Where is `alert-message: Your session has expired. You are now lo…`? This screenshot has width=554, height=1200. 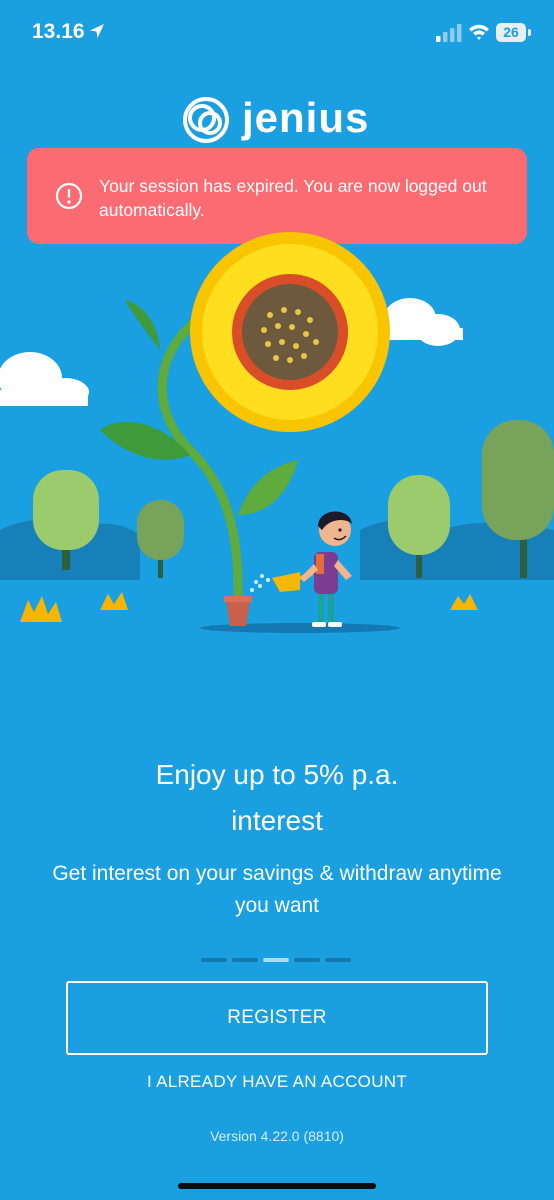
alert-message: Your session has expired. You are now lo… is located at coordinates (293, 198).